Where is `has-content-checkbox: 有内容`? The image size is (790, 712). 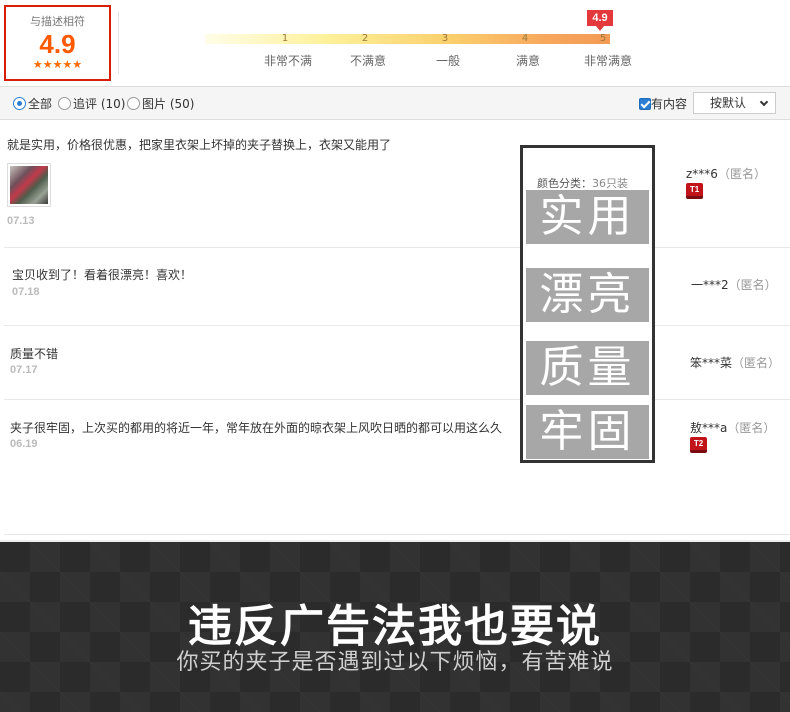
has-content-checkbox: 有内容 is located at coordinates (663, 104).